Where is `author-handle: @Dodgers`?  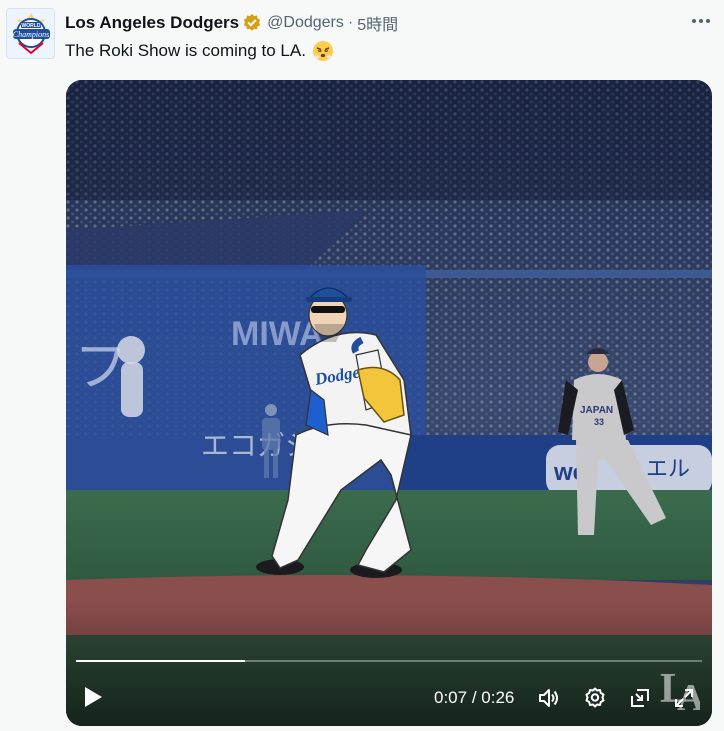 author-handle: @Dodgers is located at coordinates (305, 23).